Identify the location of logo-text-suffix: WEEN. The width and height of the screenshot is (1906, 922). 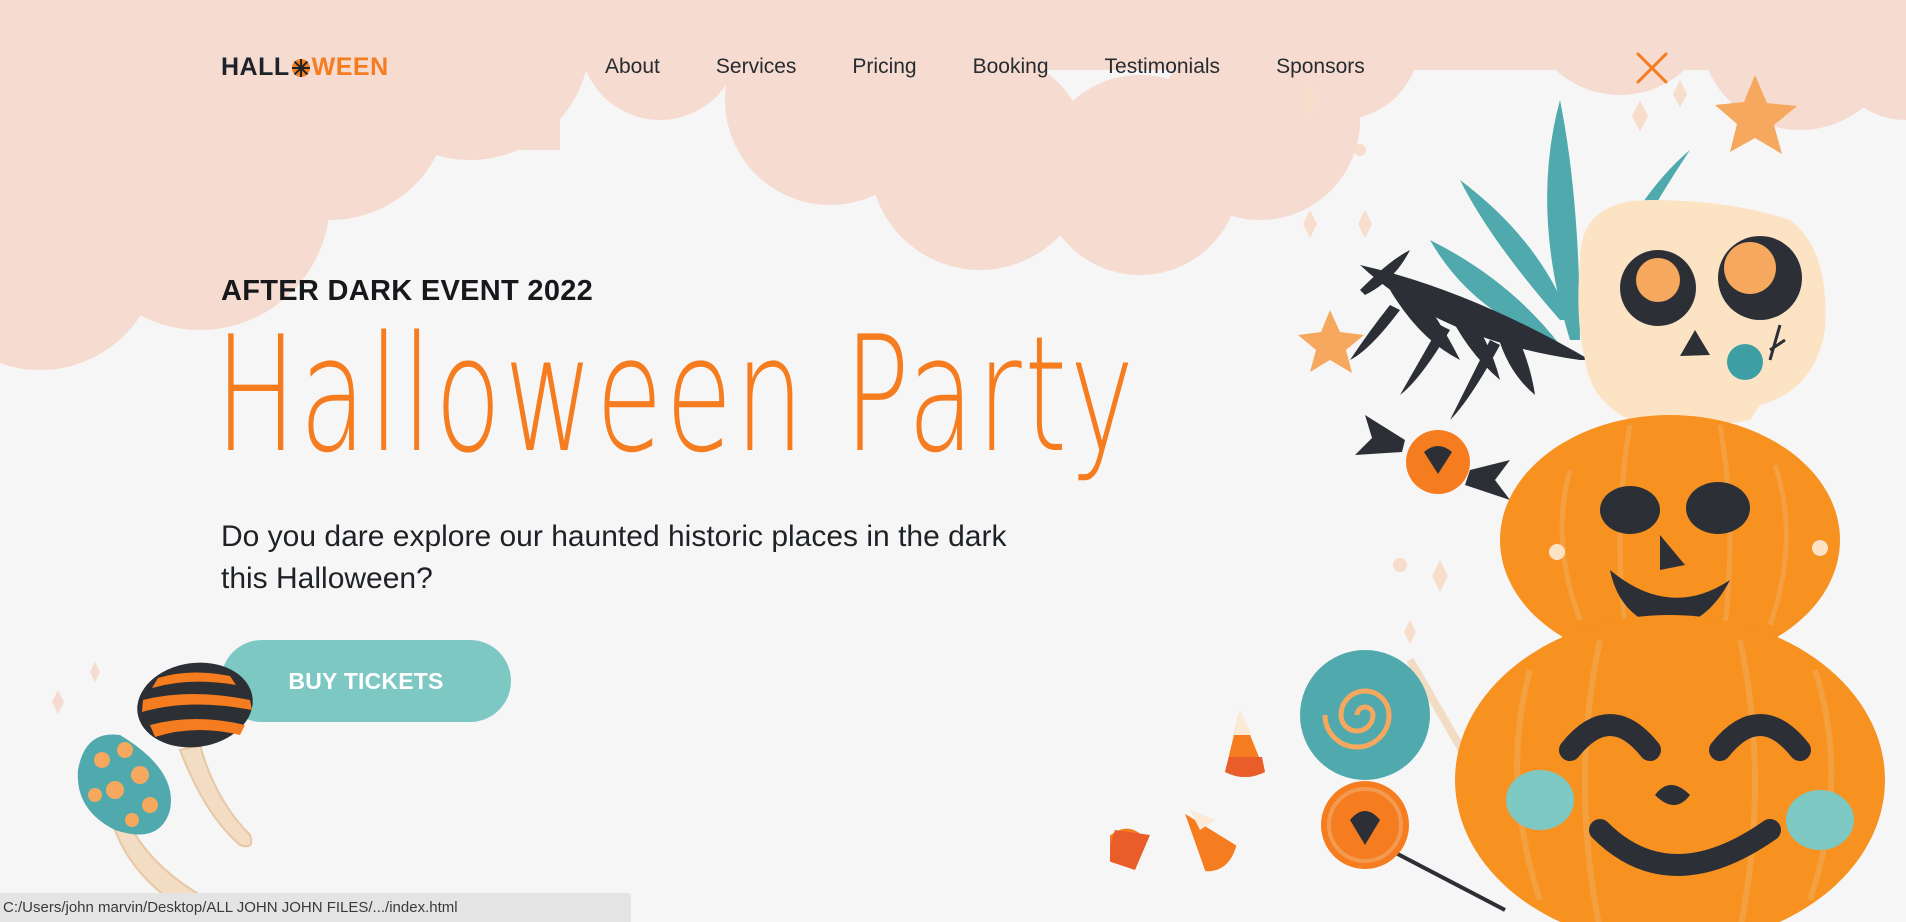
(350, 67).